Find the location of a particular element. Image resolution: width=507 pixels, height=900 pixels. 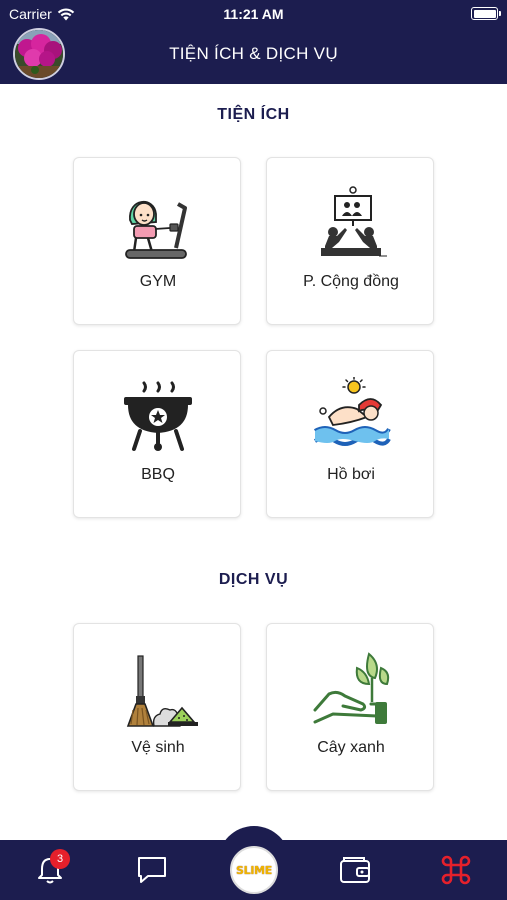

gym-card: GYM is located at coordinates (157, 241).